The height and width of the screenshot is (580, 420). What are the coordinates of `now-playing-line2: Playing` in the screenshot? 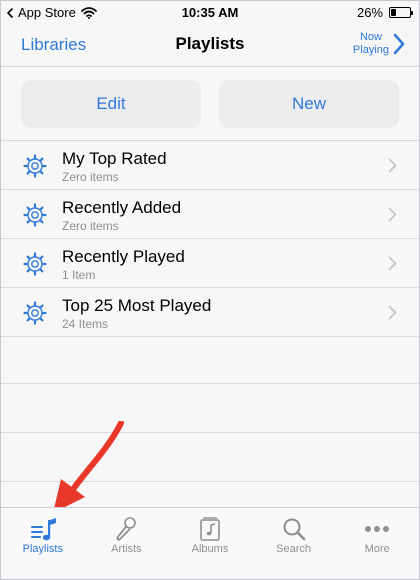 It's located at (370, 50).